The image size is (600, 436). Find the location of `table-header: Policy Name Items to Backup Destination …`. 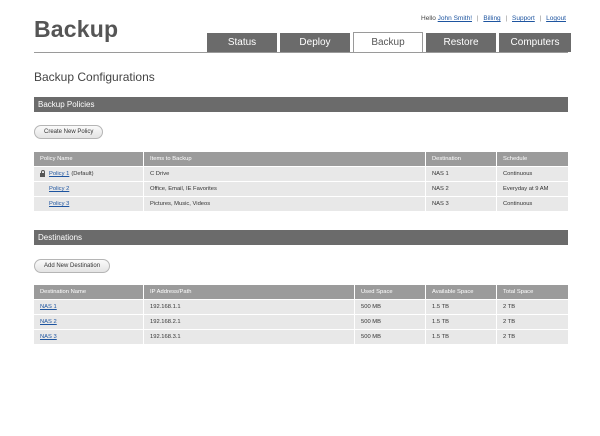

table-header: Policy Name Items to Backup Destination … is located at coordinates (301, 159).